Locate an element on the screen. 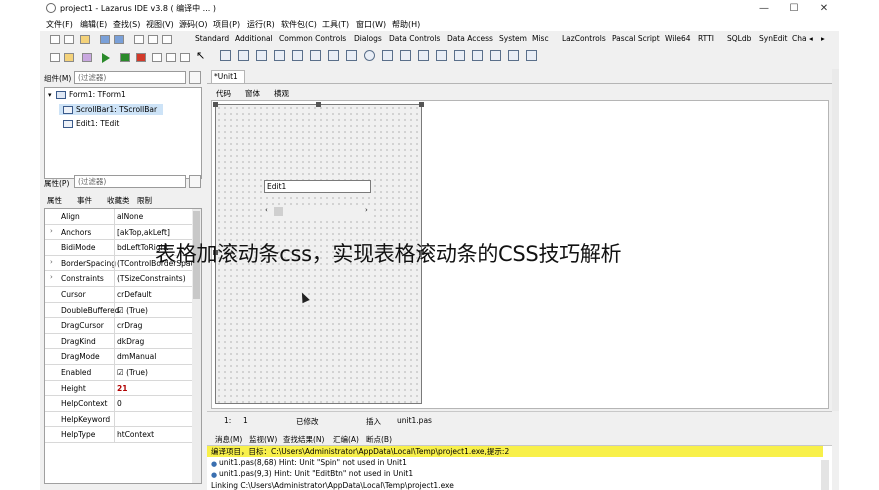  menu-help: 帮助(H) is located at coordinates (406, 24).